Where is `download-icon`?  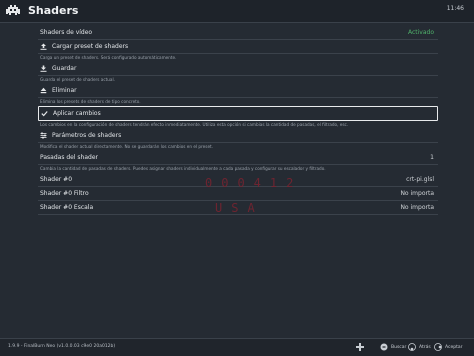
download-icon is located at coordinates (43, 68).